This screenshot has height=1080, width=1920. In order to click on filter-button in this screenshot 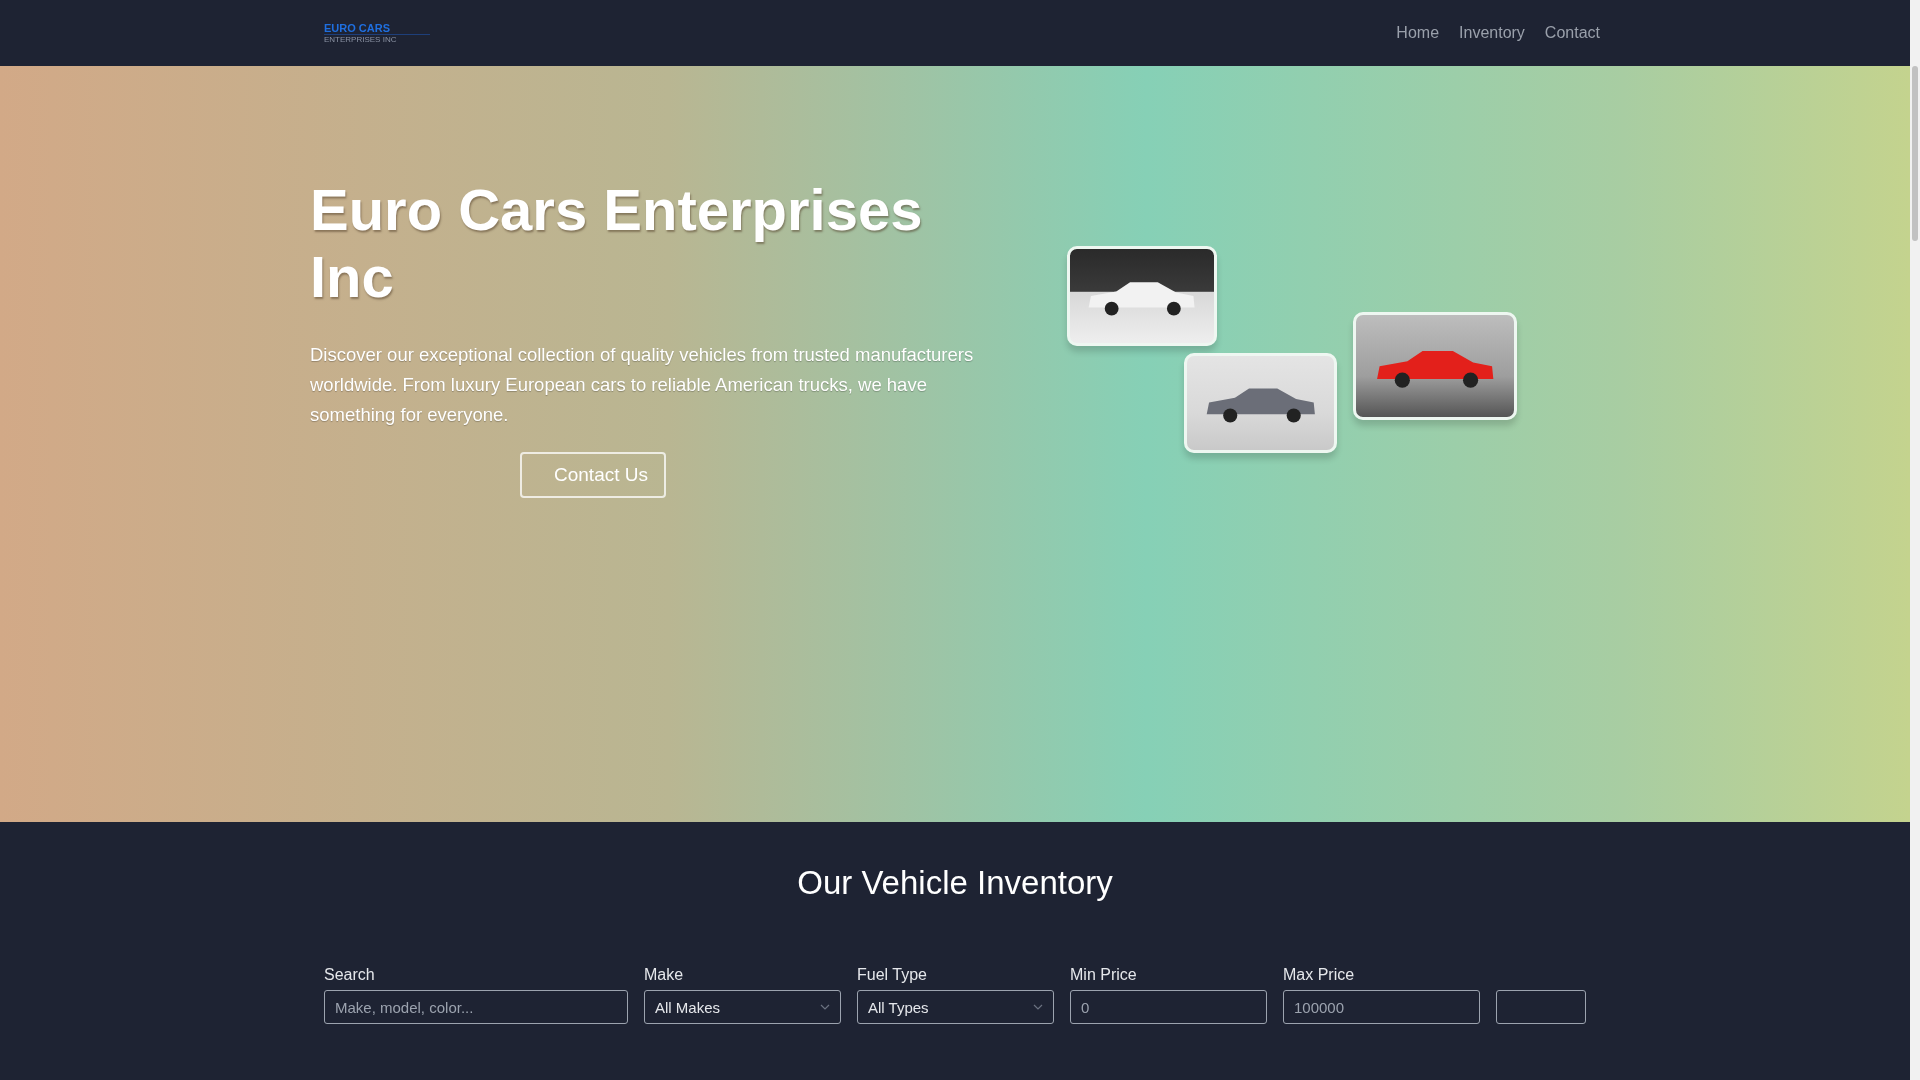, I will do `click(1541, 1007)`.